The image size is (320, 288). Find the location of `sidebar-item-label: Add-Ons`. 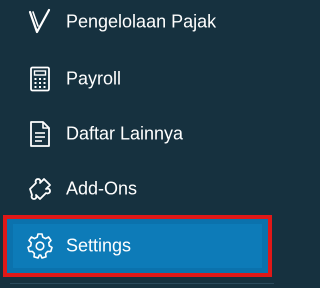

sidebar-item-label: Add-Ons is located at coordinates (102, 188).